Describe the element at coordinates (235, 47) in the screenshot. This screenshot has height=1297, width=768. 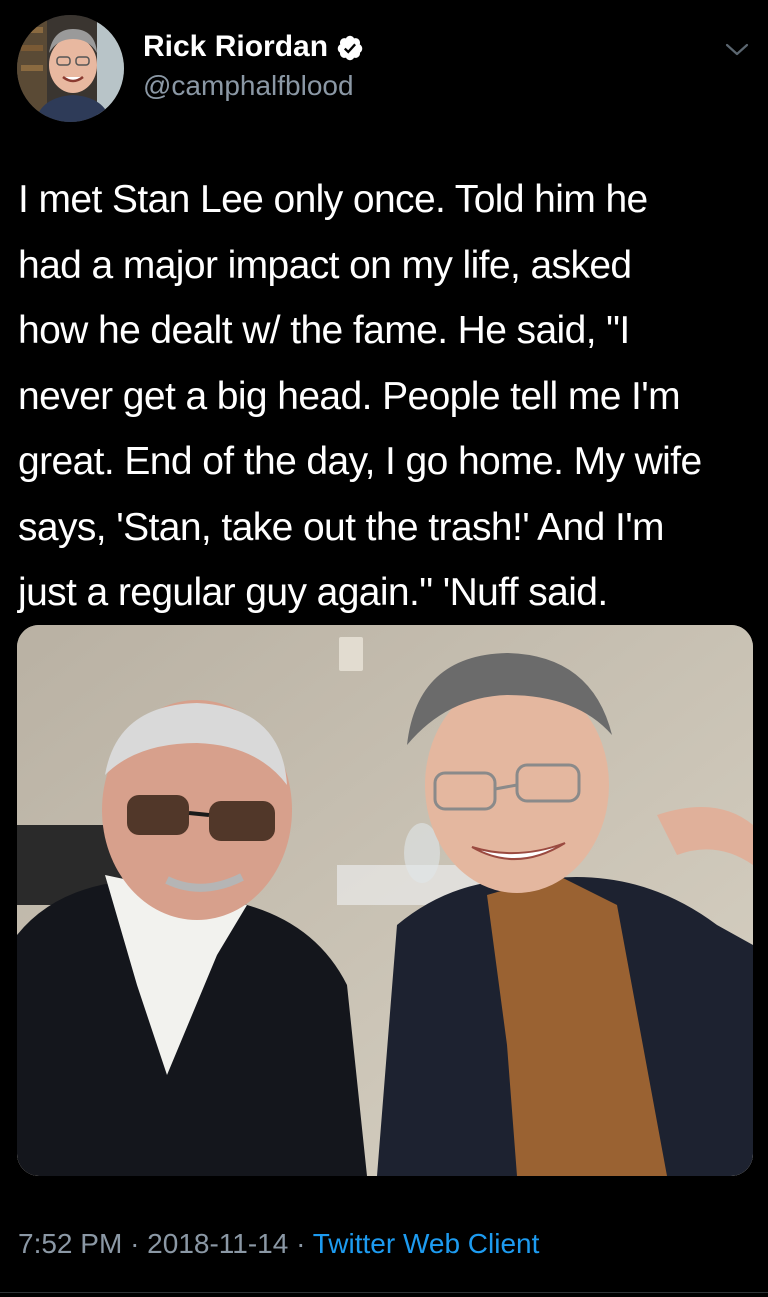
I see `author-name-text: Rick Riordan` at that location.